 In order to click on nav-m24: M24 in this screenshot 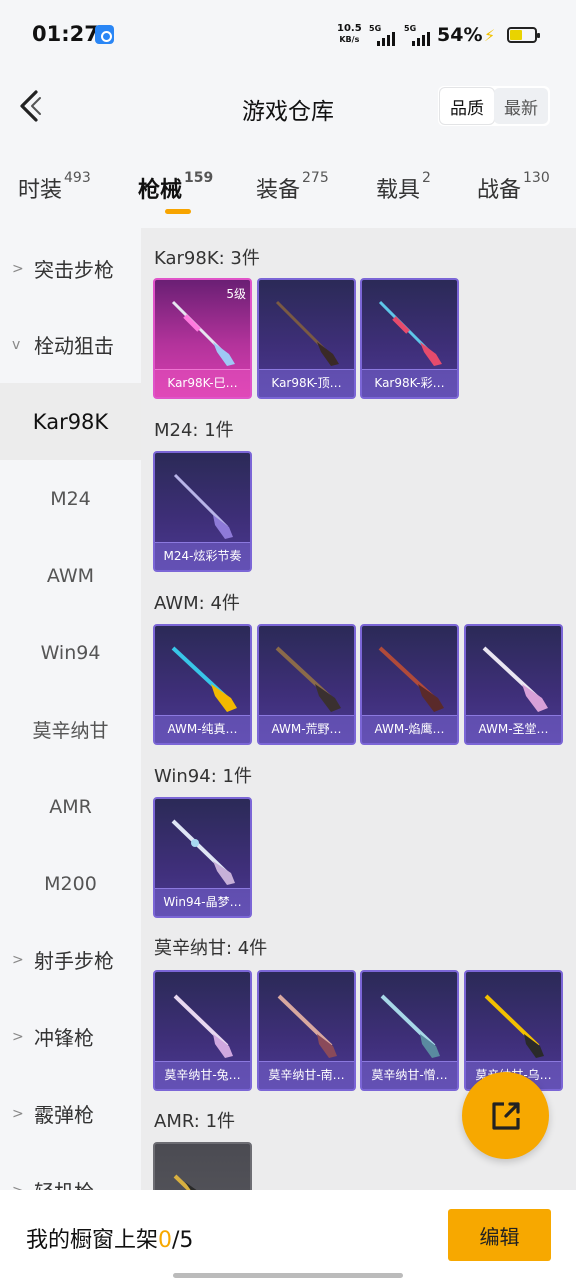, I will do `click(70, 498)`.